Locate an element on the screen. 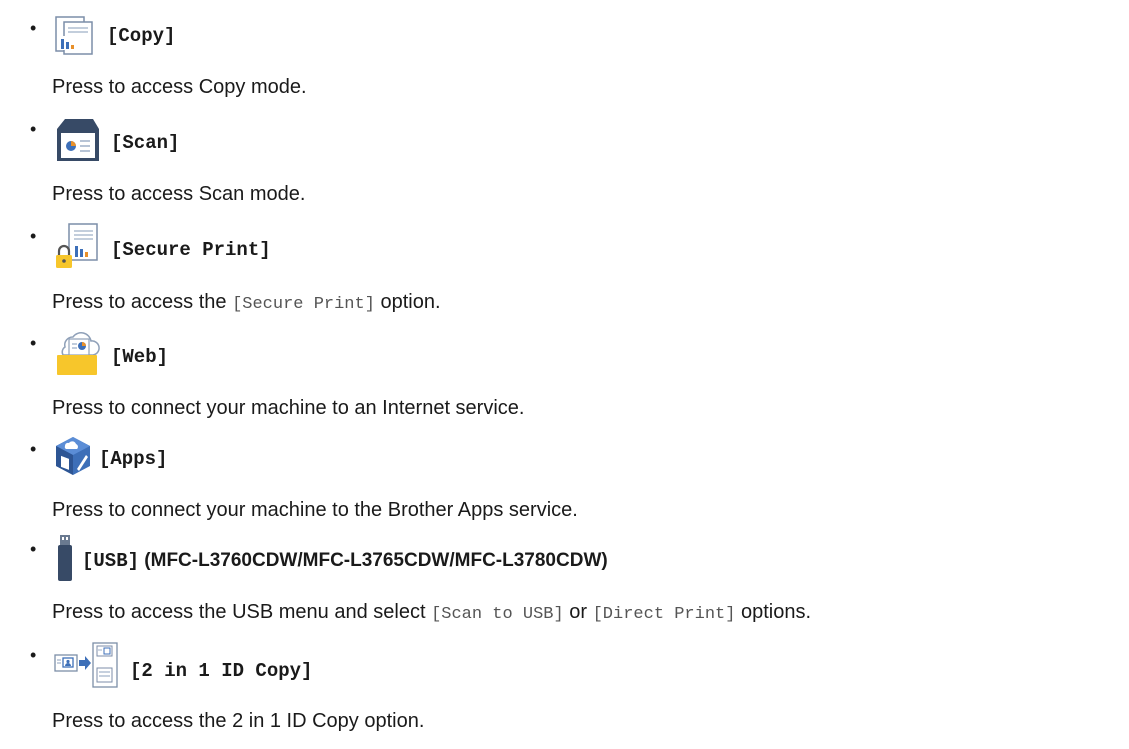  model-list: (MFC-L3760CDW/MFC-L3765CDW/MFC-L3780CDW) is located at coordinates (373, 560).